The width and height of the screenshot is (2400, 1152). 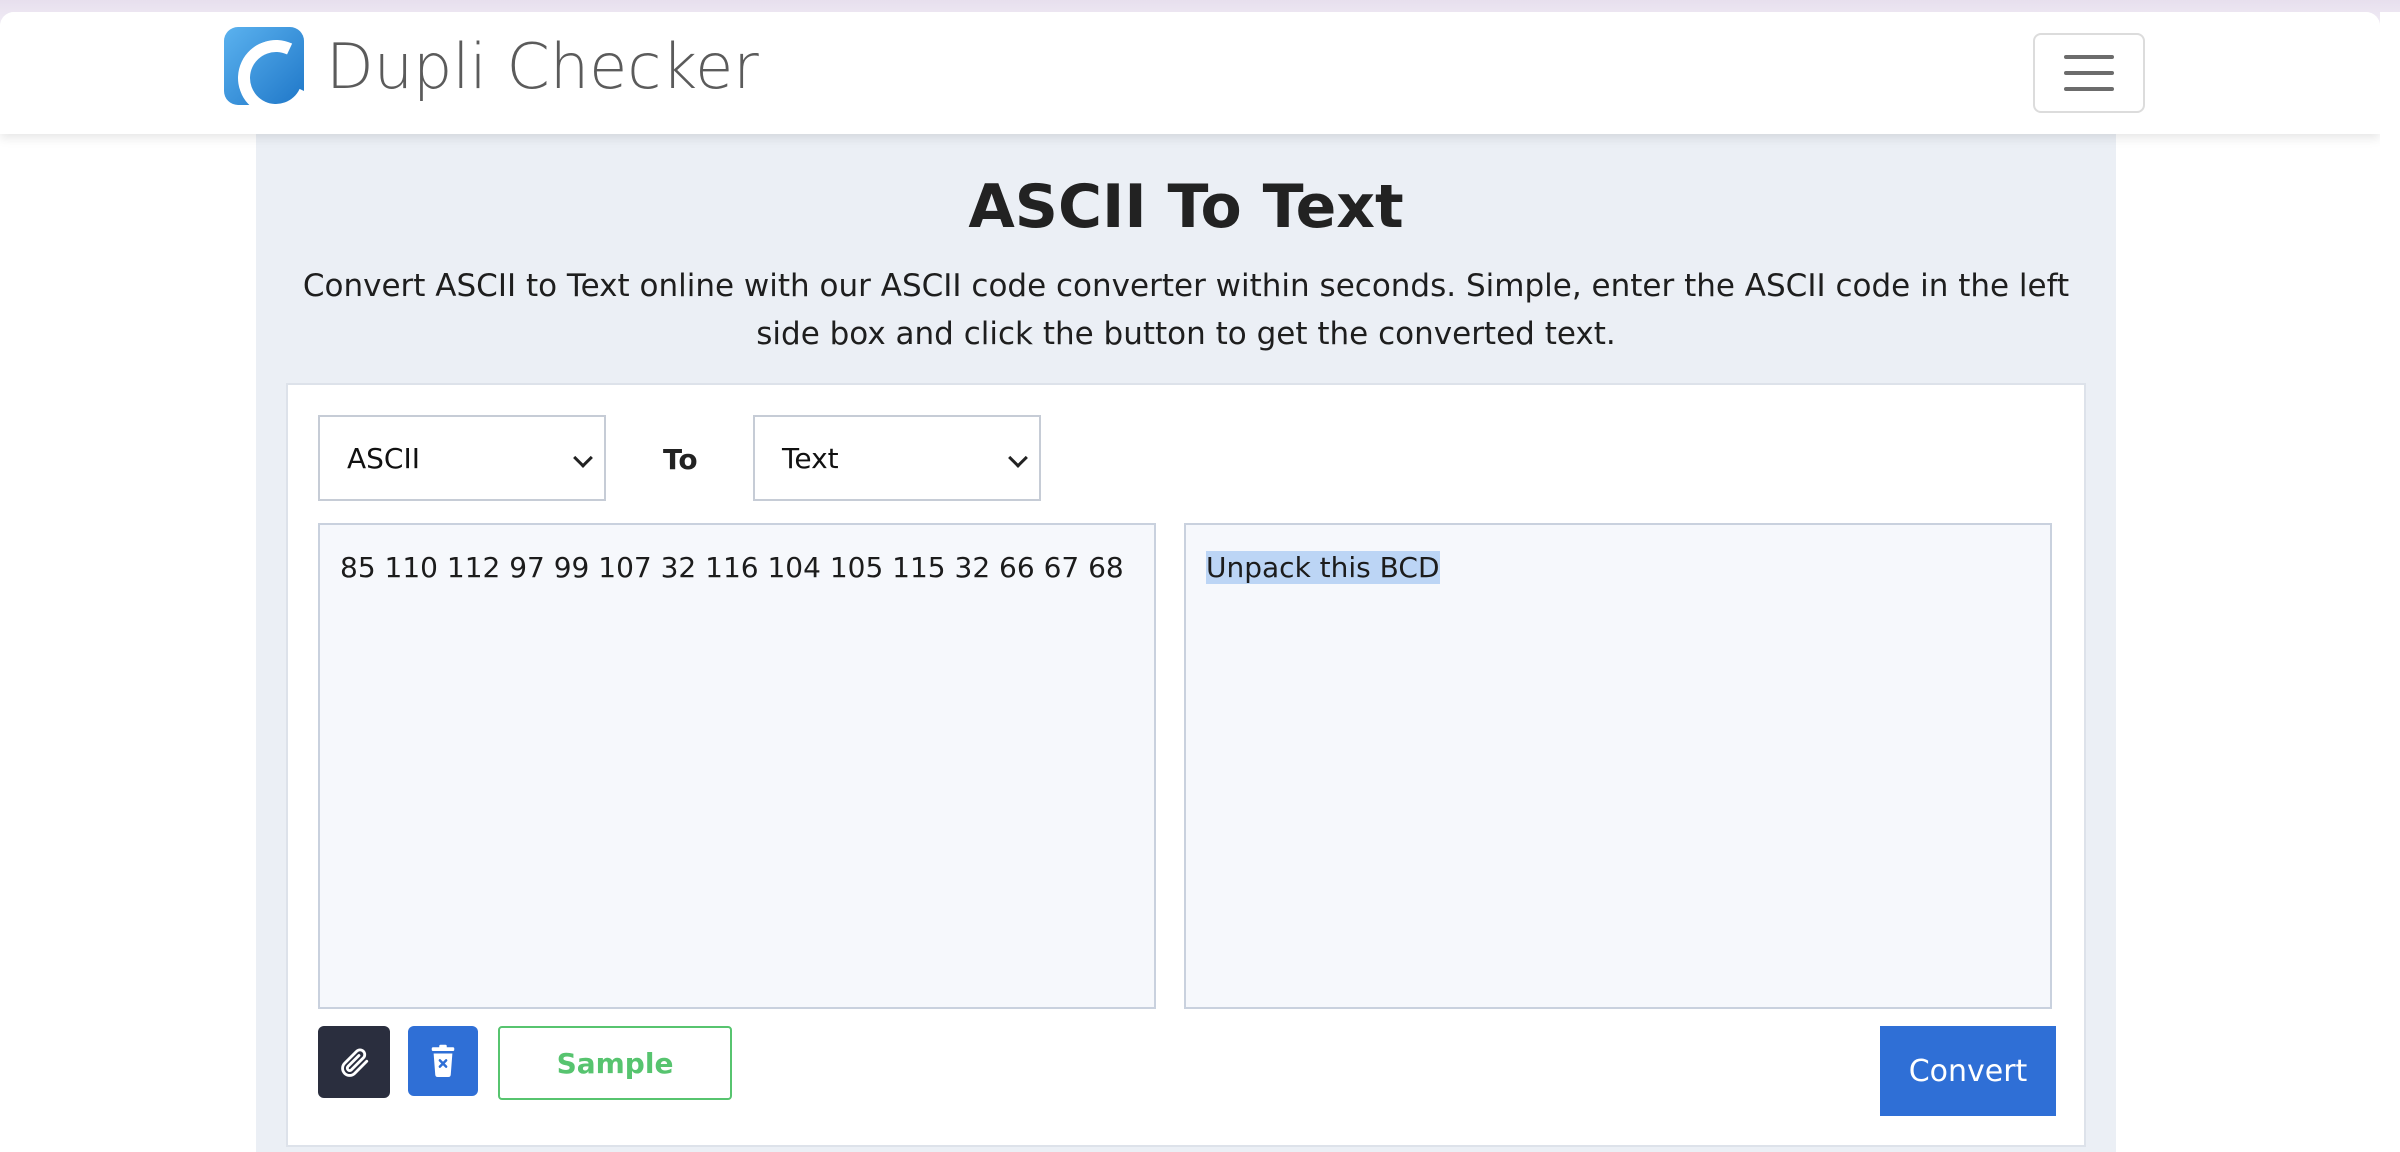 I want to click on to-format-value: Text, so click(x=810, y=458).